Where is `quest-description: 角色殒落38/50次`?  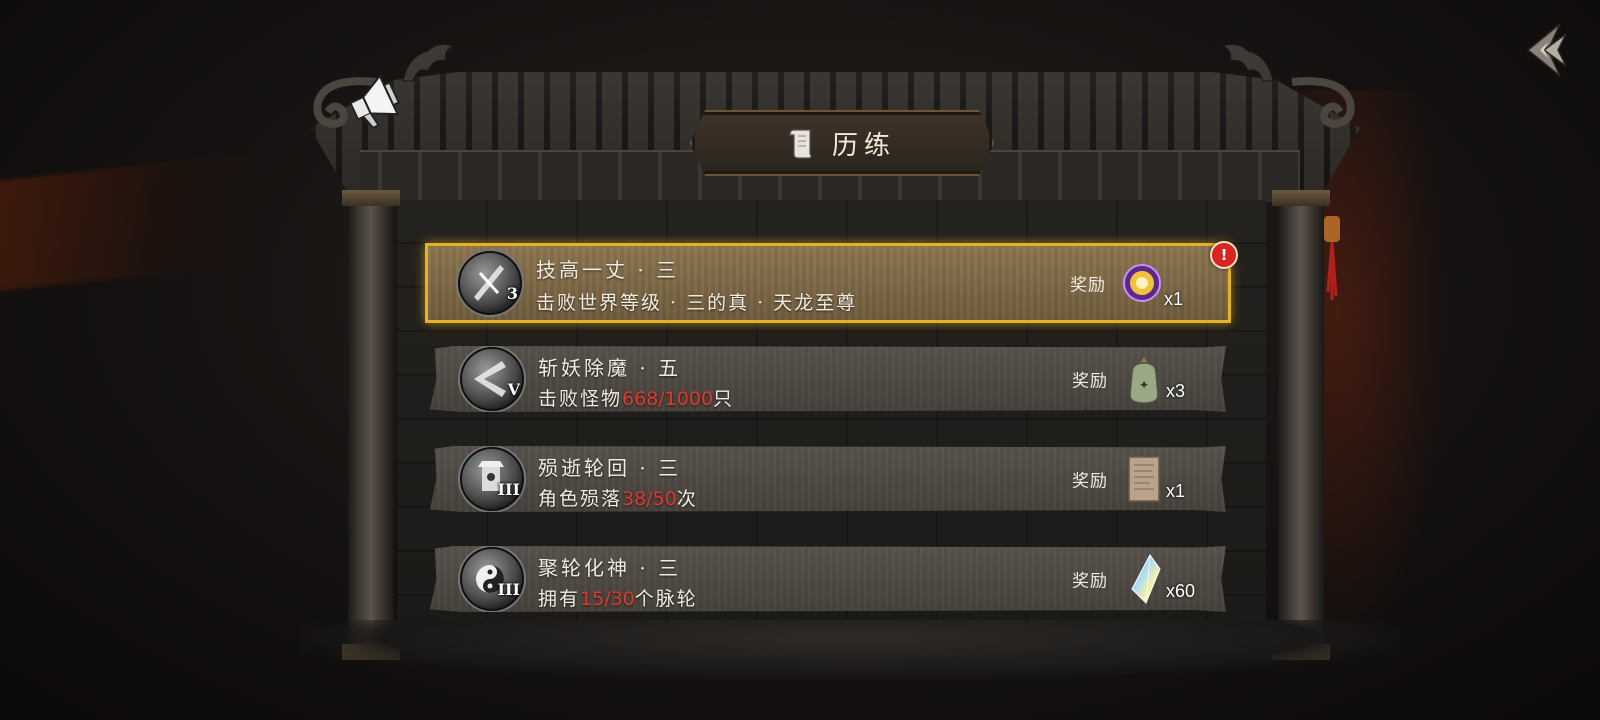 quest-description: 角色殒落38/50次 is located at coordinates (618, 499).